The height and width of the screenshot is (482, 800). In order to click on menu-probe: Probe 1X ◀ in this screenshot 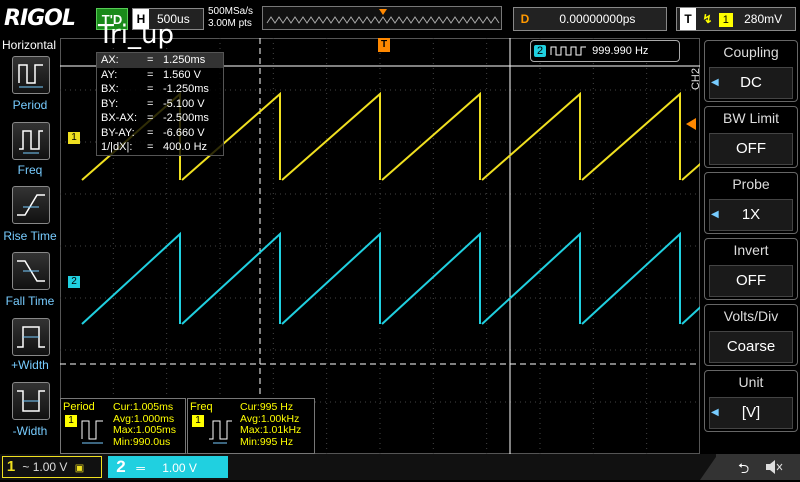, I will do `click(751, 203)`.